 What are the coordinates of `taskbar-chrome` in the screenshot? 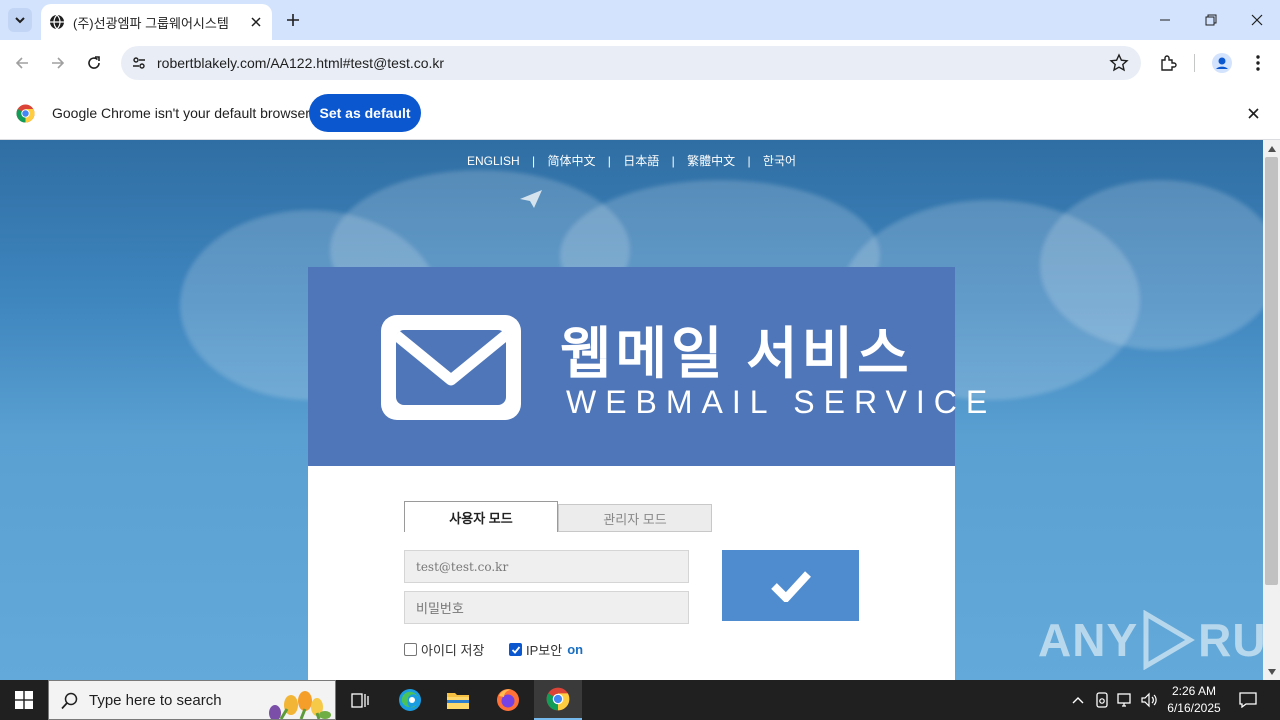 It's located at (558, 700).